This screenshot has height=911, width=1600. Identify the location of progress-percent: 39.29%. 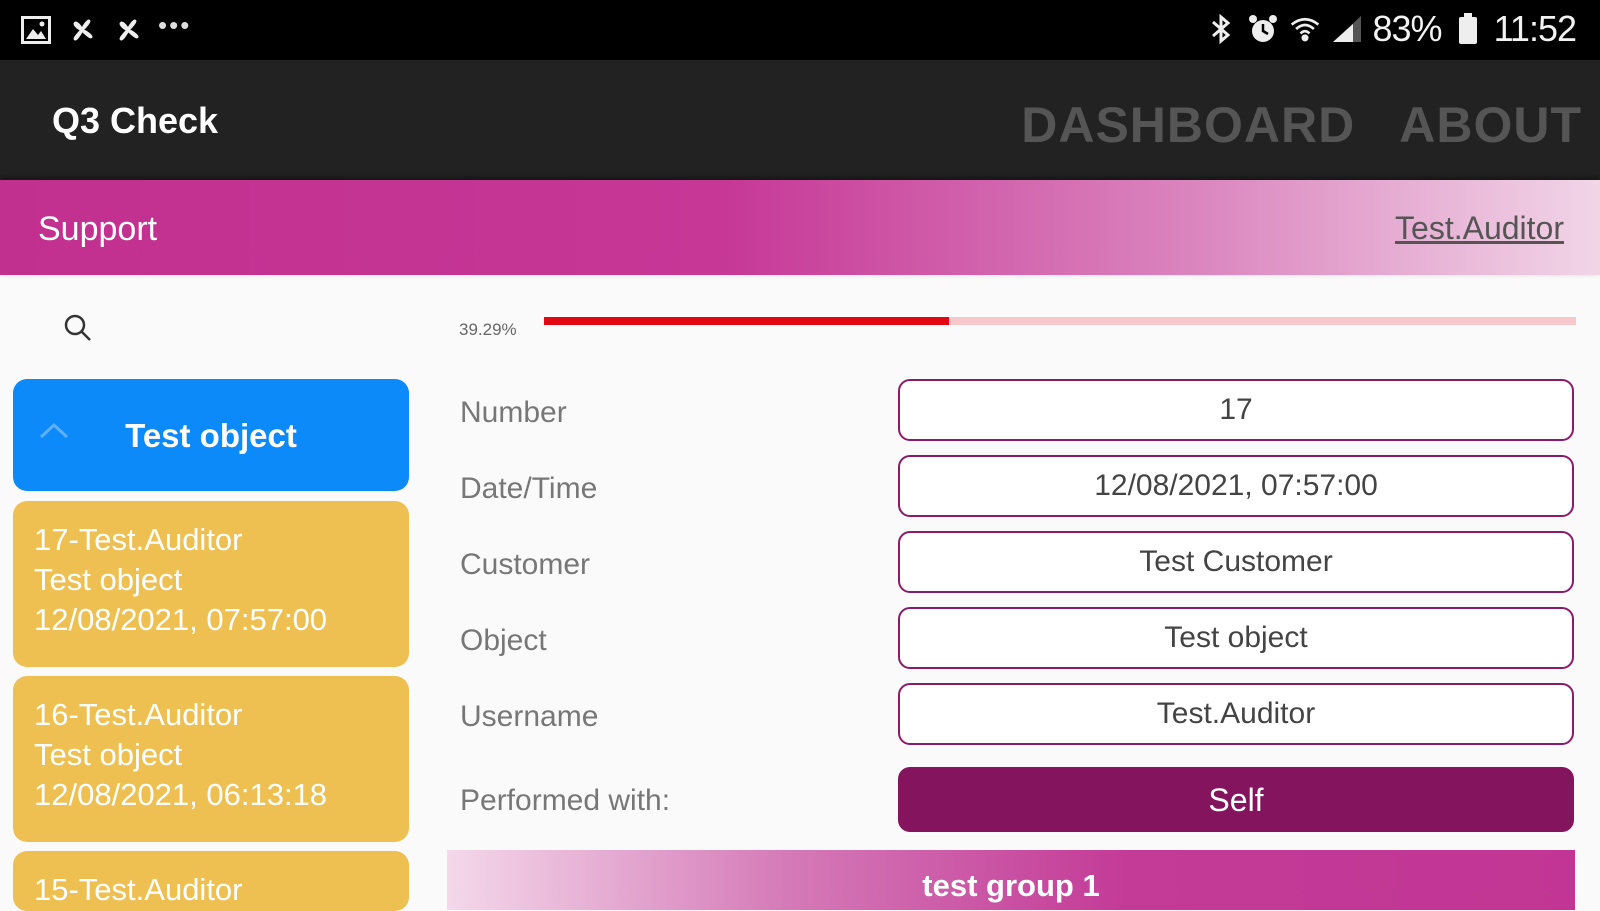
(488, 329).